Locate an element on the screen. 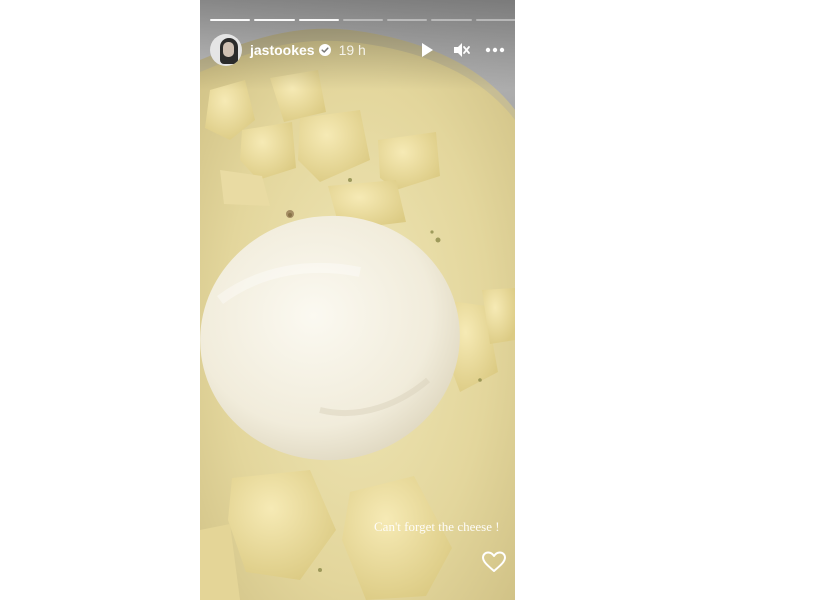  username: jastookes is located at coordinates (282, 50).